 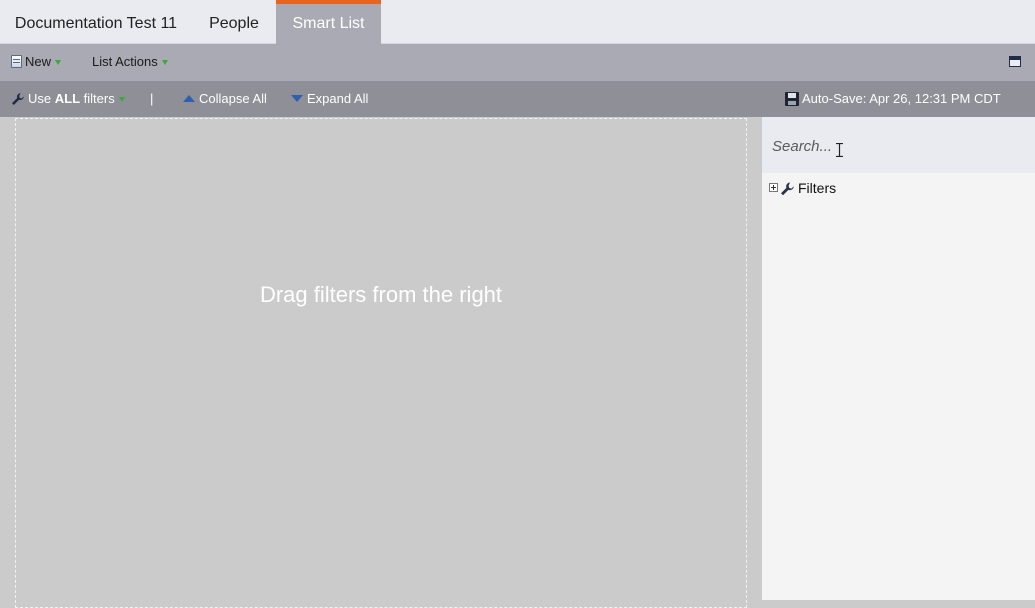 I want to click on new-button-label: New, so click(x=38, y=61).